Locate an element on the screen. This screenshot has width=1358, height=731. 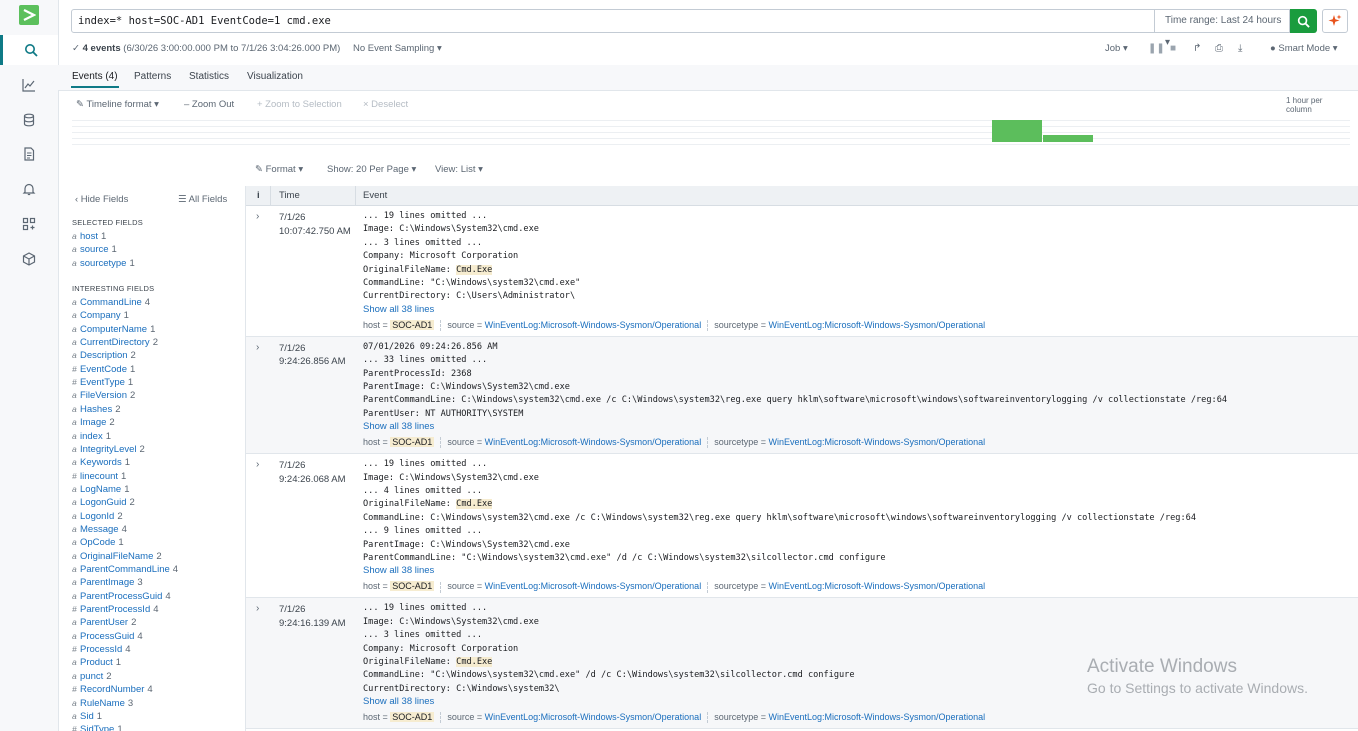
field-item: a FileVersion 2 is located at coordinates (103, 395).